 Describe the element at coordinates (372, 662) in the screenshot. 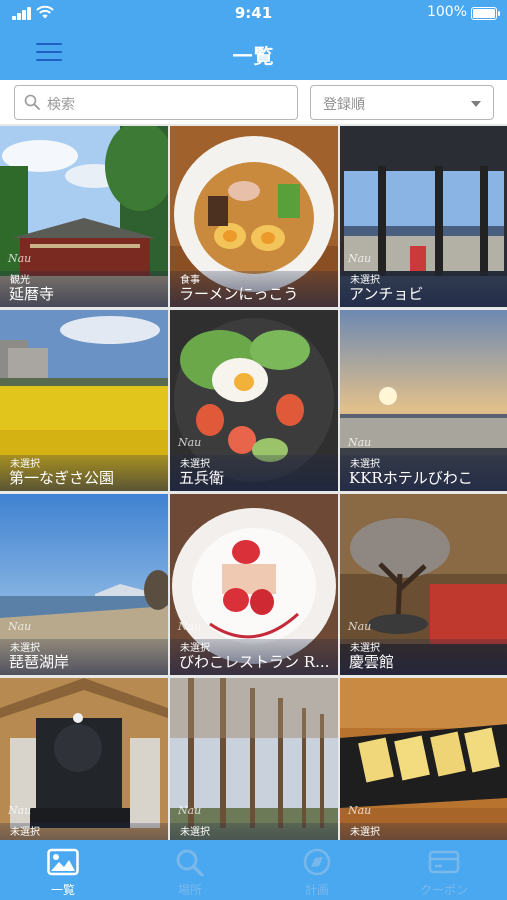

I see `place-name: 慶雲館` at that location.